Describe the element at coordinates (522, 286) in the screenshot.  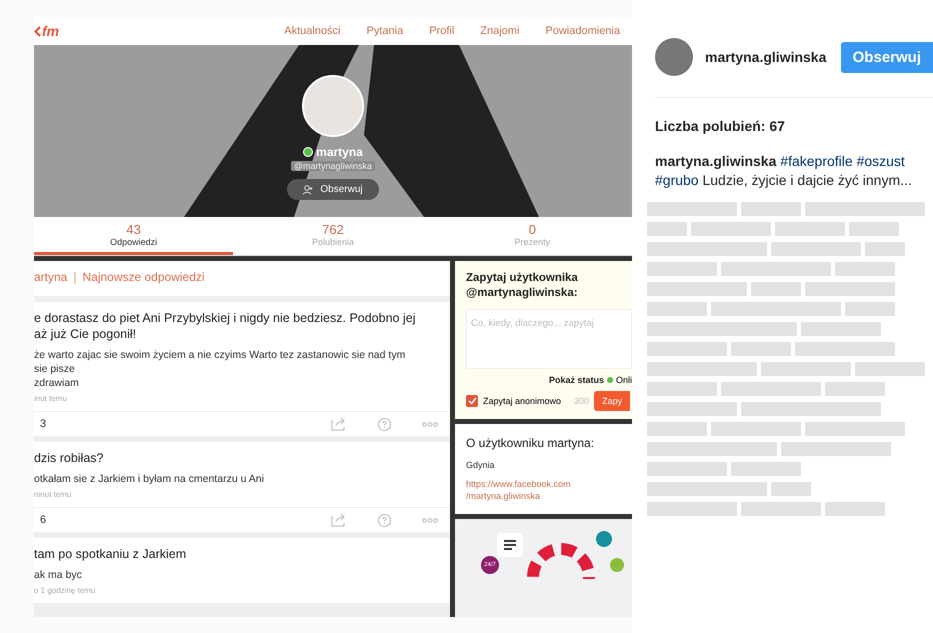
I see `ask-title: Zapytaj użytkownika @martynagliwinska:` at that location.